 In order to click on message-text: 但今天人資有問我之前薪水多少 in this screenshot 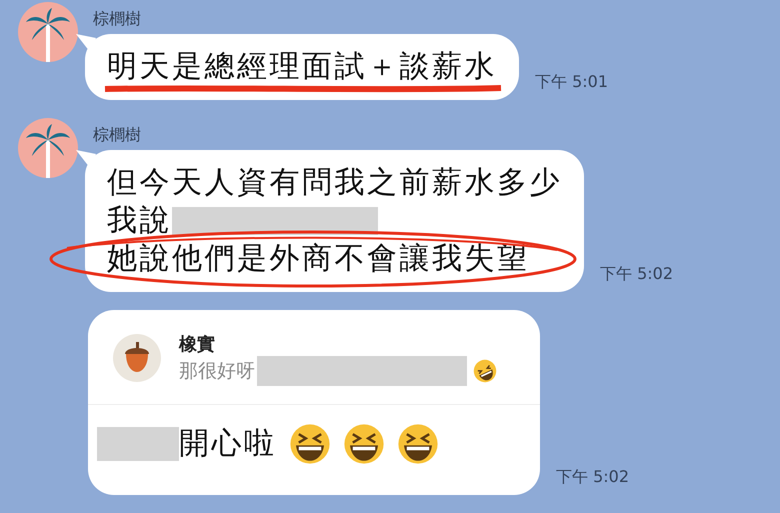, I will do `click(334, 183)`.